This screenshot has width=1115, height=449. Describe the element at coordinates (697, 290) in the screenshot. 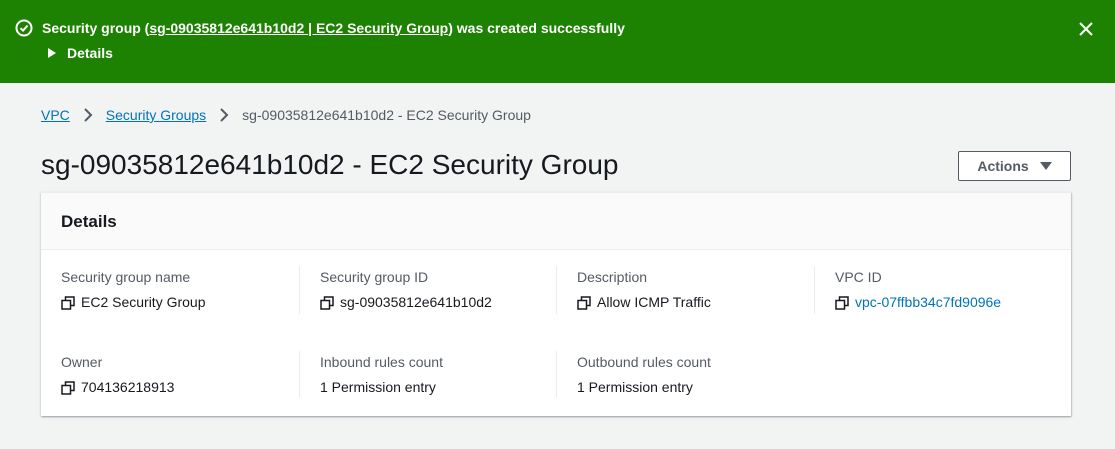

I see `field-description: Description Allow ICMP Traffic` at that location.